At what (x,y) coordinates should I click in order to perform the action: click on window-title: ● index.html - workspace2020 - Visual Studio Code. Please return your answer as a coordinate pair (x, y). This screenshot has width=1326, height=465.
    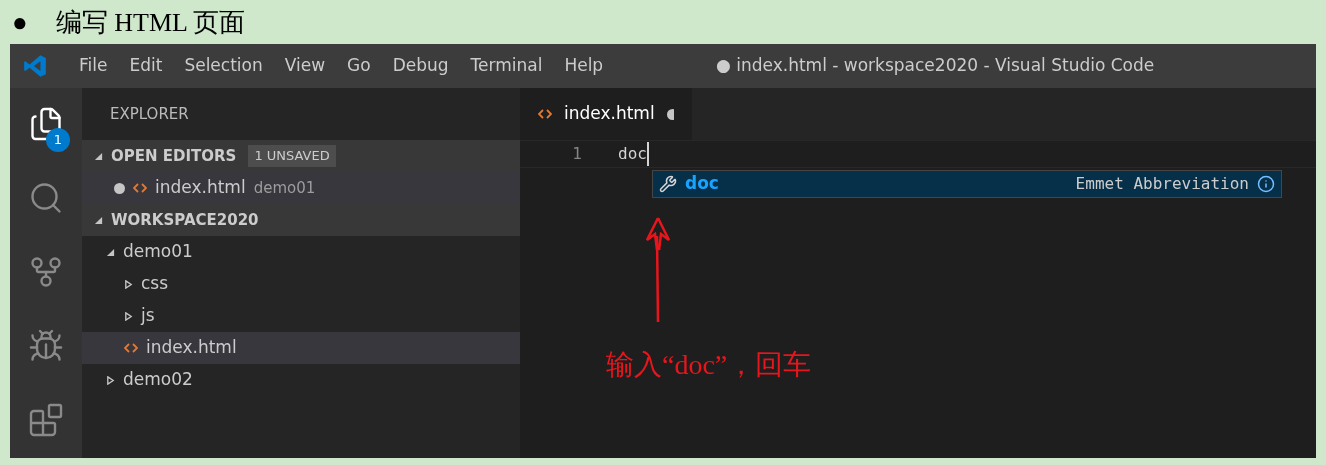
    Looking at the image, I should click on (935, 66).